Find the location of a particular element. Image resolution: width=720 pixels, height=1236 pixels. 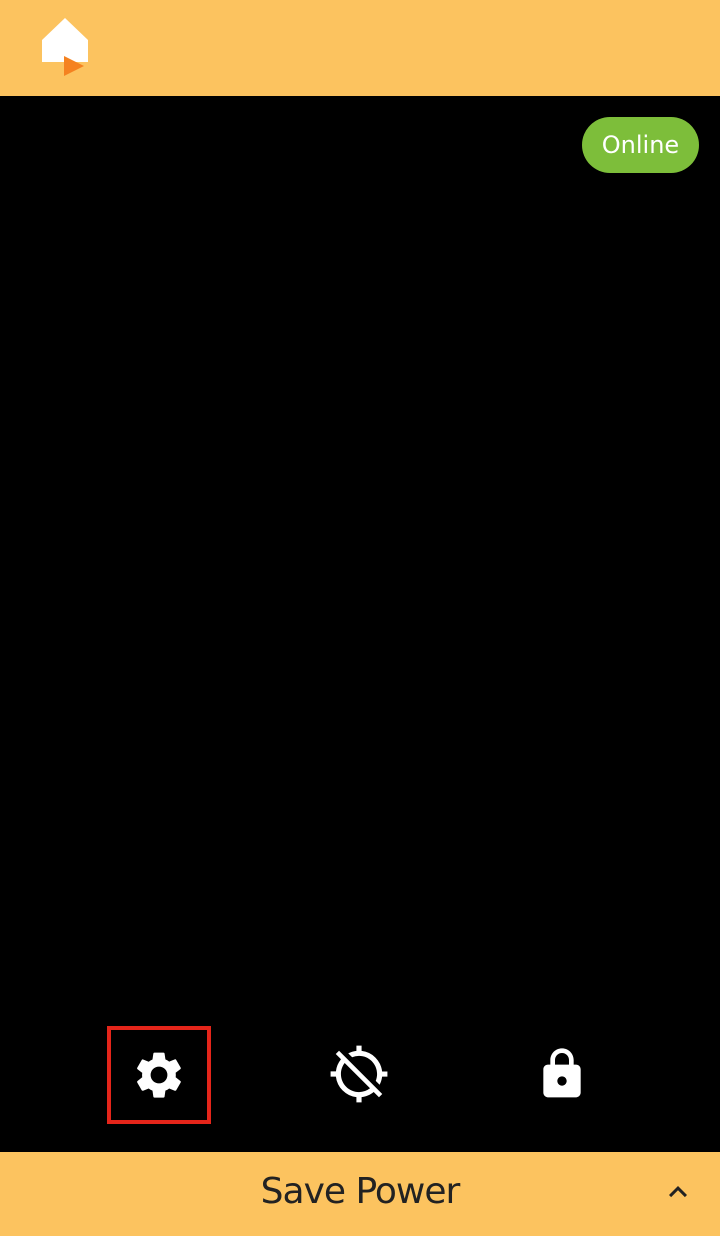

chevron-up-icon is located at coordinates (678, 1192).